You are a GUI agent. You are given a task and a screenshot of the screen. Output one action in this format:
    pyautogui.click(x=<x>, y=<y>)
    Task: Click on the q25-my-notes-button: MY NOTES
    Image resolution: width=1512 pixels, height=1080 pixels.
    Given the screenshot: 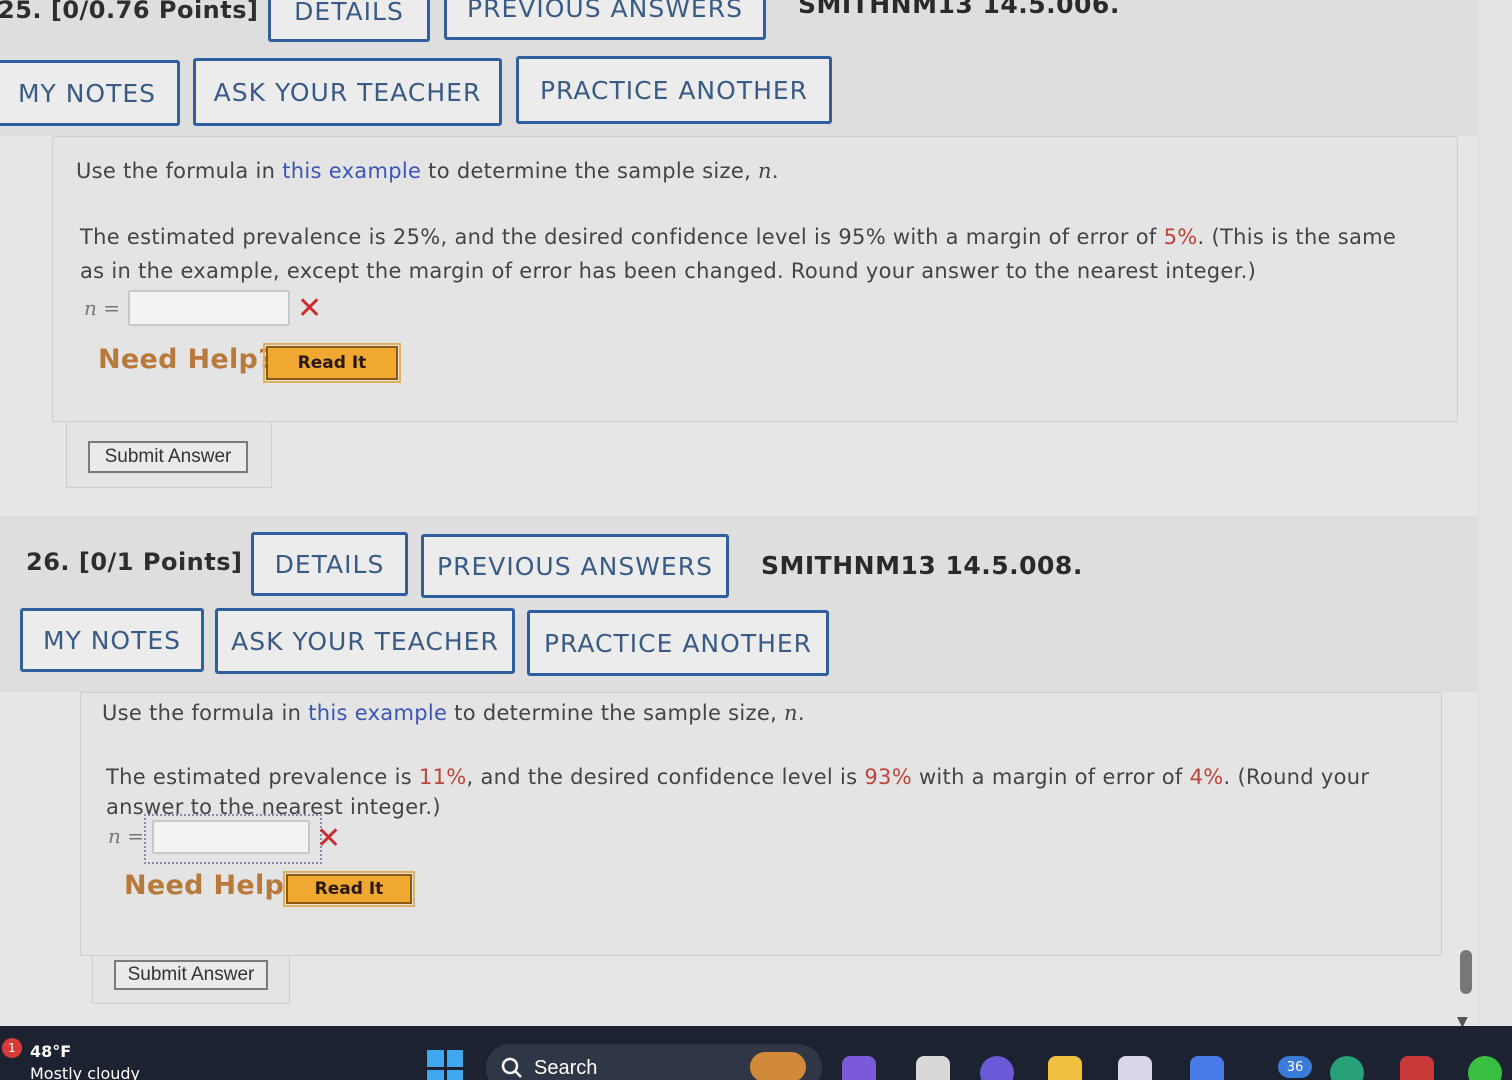 What is the action you would take?
    pyautogui.click(x=90, y=93)
    